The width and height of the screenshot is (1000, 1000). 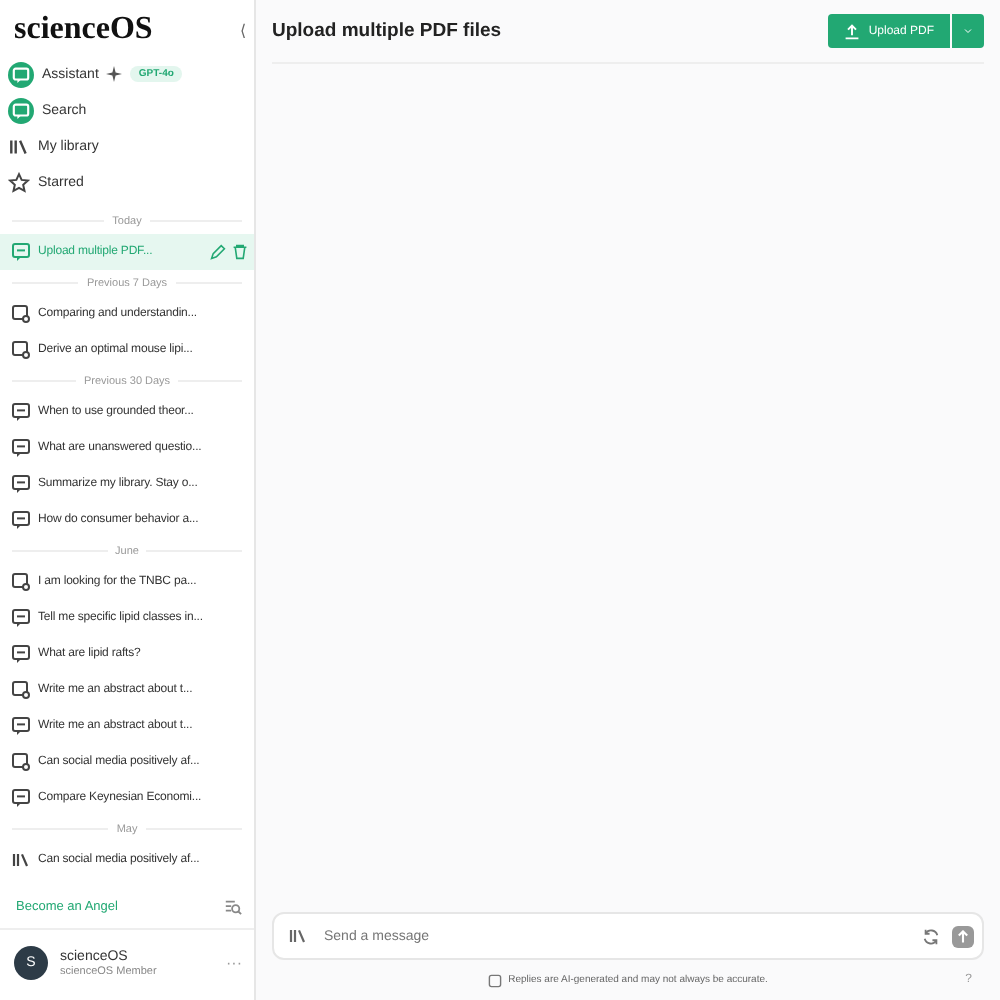 I want to click on collapse-button: ⟨, so click(x=243, y=30).